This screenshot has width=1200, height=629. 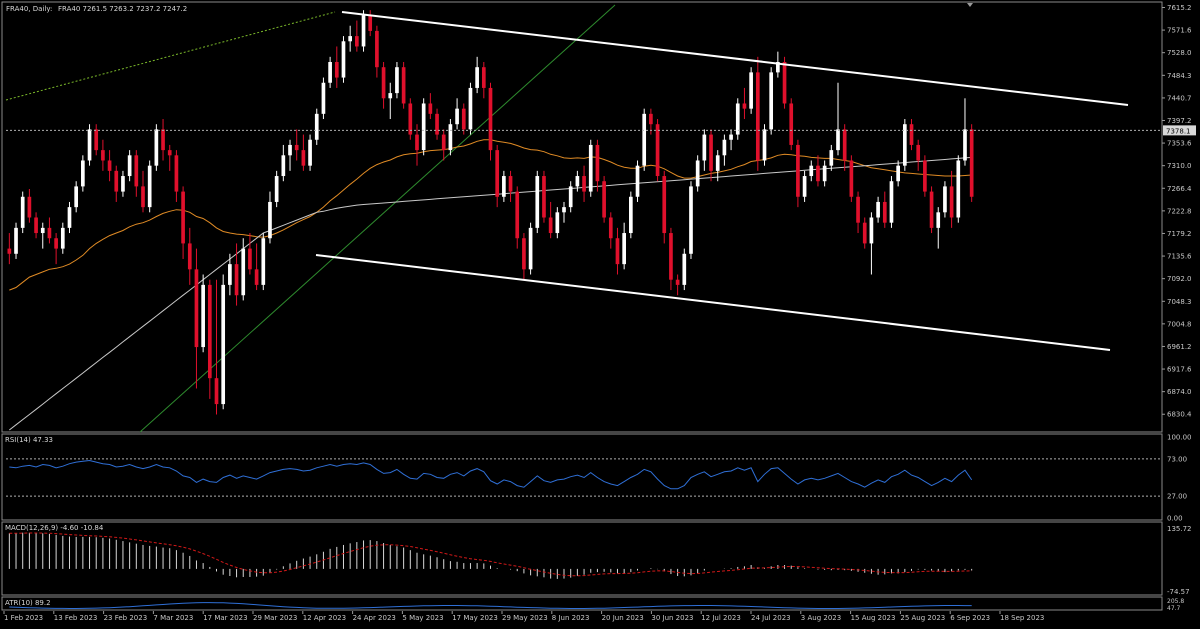 What do you see at coordinates (1179, 53) in the screenshot?
I see `price-tick-label: 7528.0` at bounding box center [1179, 53].